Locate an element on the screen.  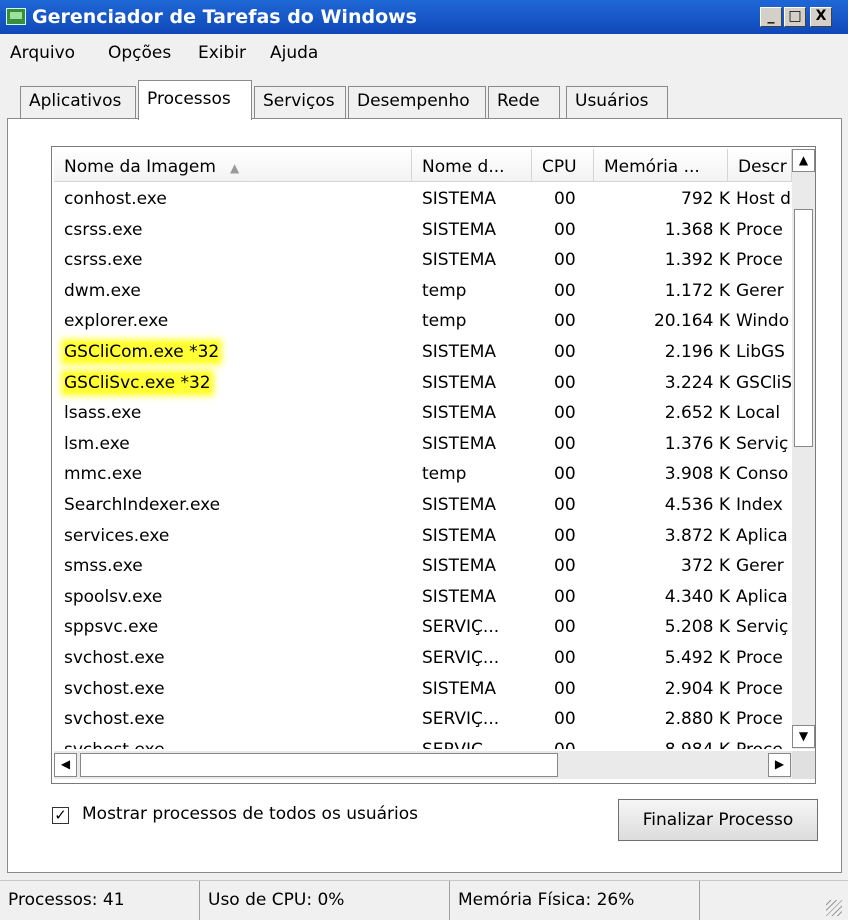
table-row: conhost.exe SISTEMA 00 792 K Host d is located at coordinates (424, 198).